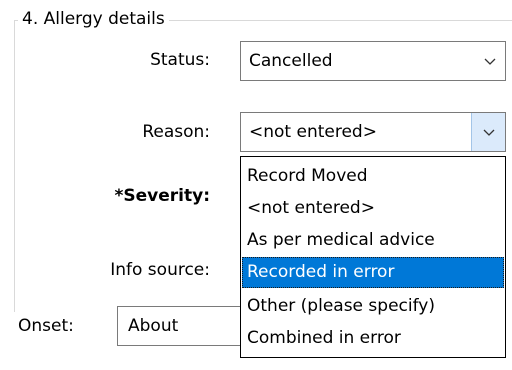 Image resolution: width=512 pixels, height=370 pixels. What do you see at coordinates (373, 240) in the screenshot?
I see `reason-option-as-per-medical-advice: As per medical advice` at bounding box center [373, 240].